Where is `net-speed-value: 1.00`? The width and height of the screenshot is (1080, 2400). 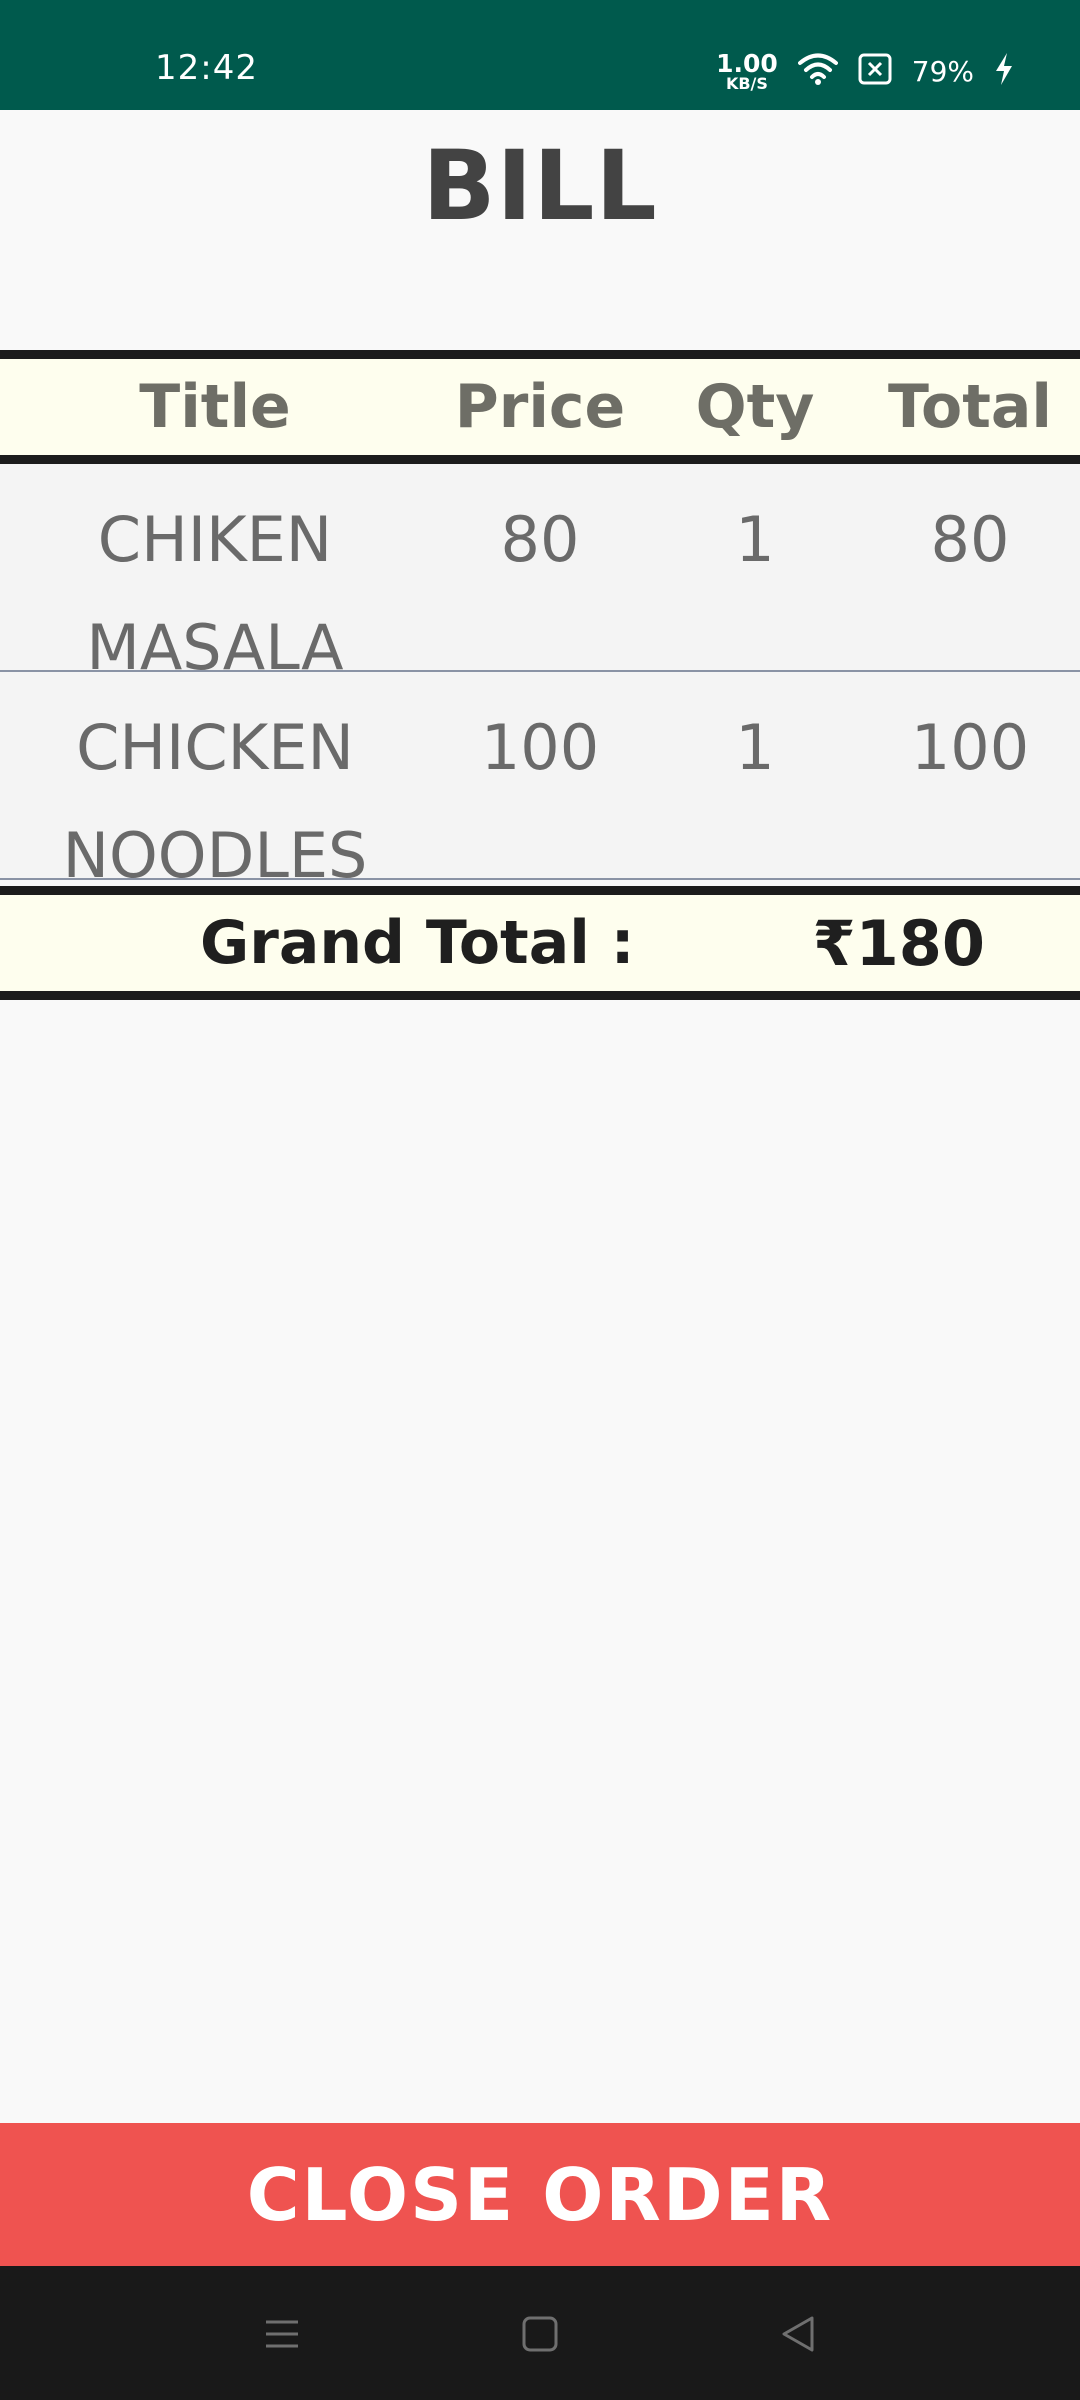 net-speed-value: 1.00 is located at coordinates (747, 63).